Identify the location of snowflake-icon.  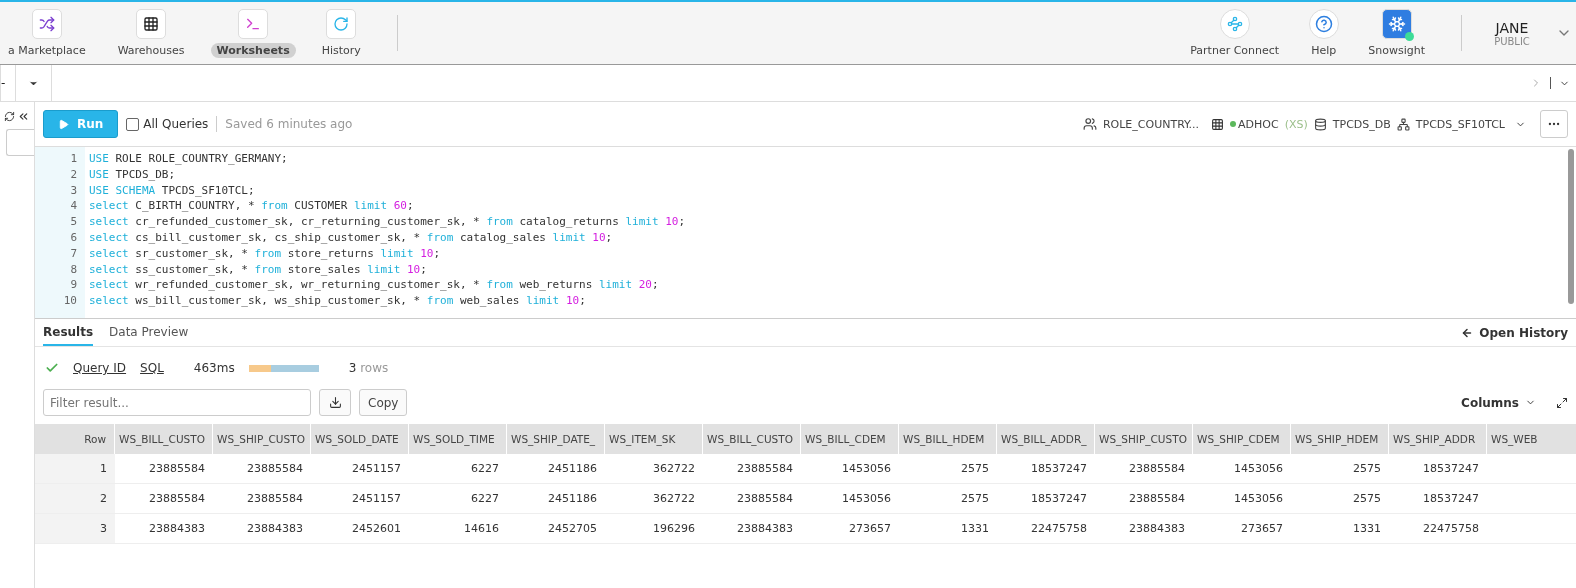
(1396, 23).